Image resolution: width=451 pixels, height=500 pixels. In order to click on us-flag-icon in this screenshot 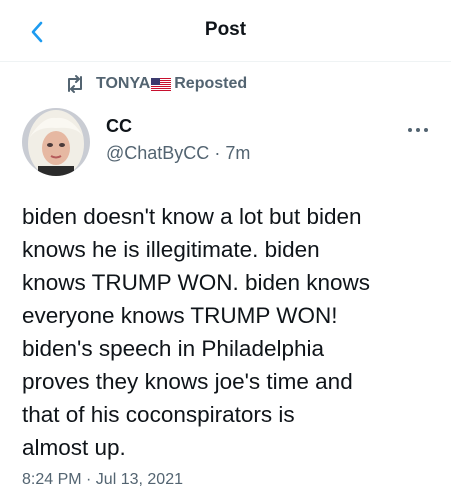, I will do `click(161, 84)`.